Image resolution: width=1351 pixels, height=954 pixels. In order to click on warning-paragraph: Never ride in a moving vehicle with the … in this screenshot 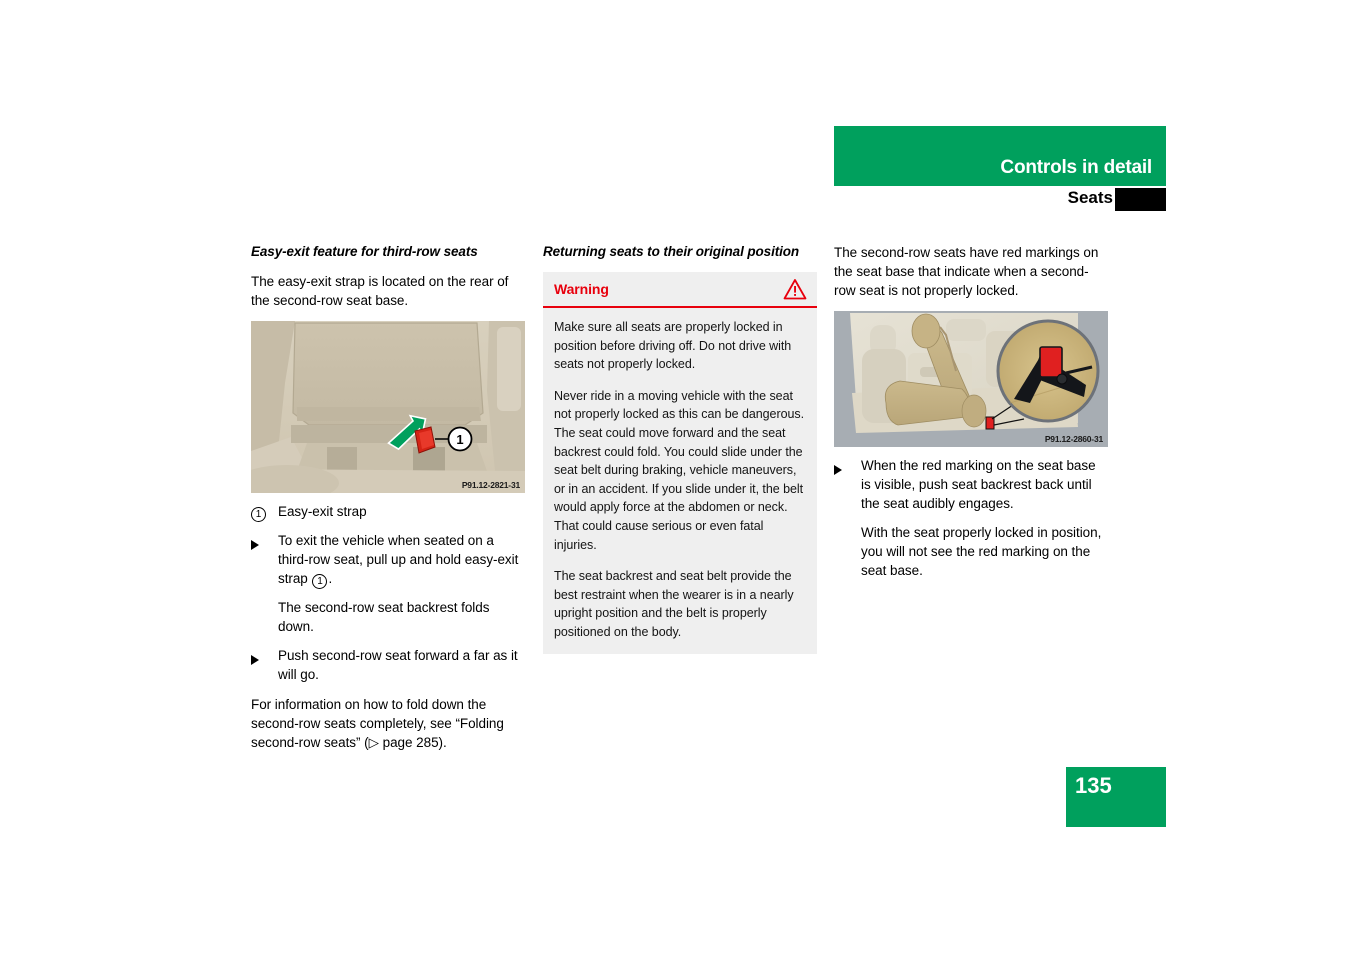, I will do `click(679, 470)`.